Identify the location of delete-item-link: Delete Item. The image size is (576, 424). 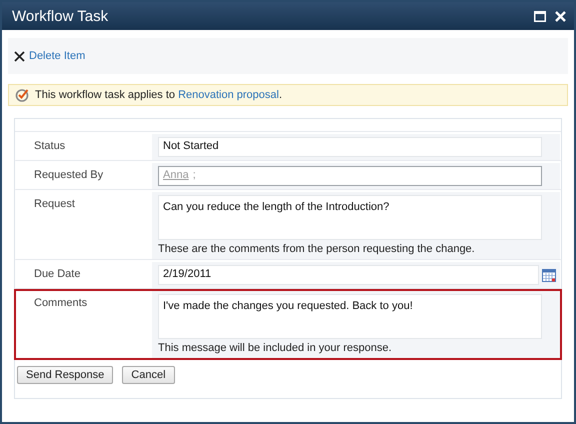
(50, 56).